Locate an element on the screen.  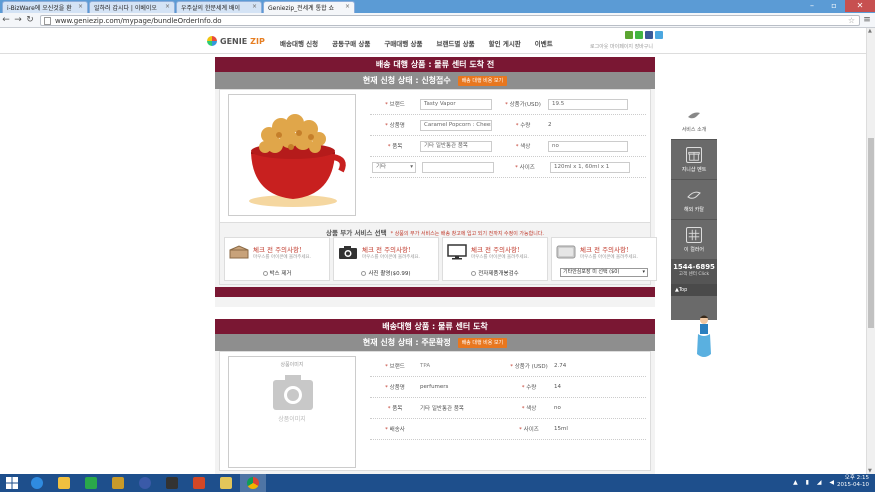
store-icon is located at coordinates (91, 483).